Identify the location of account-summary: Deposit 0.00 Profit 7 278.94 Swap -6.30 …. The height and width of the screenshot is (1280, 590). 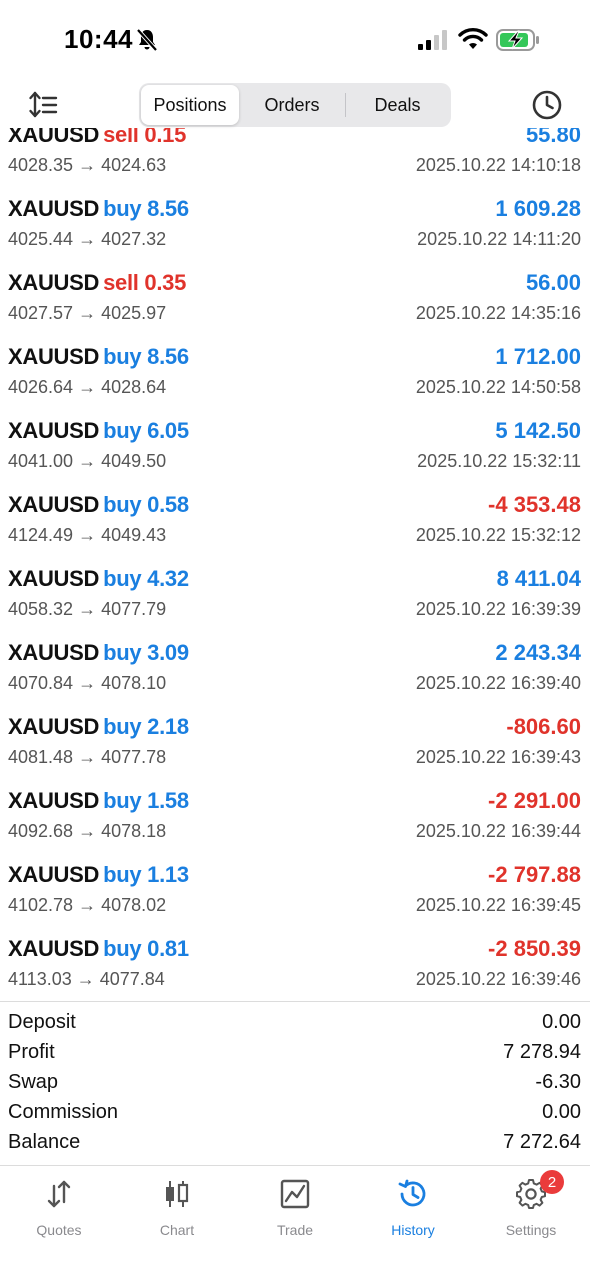
(295, 1083).